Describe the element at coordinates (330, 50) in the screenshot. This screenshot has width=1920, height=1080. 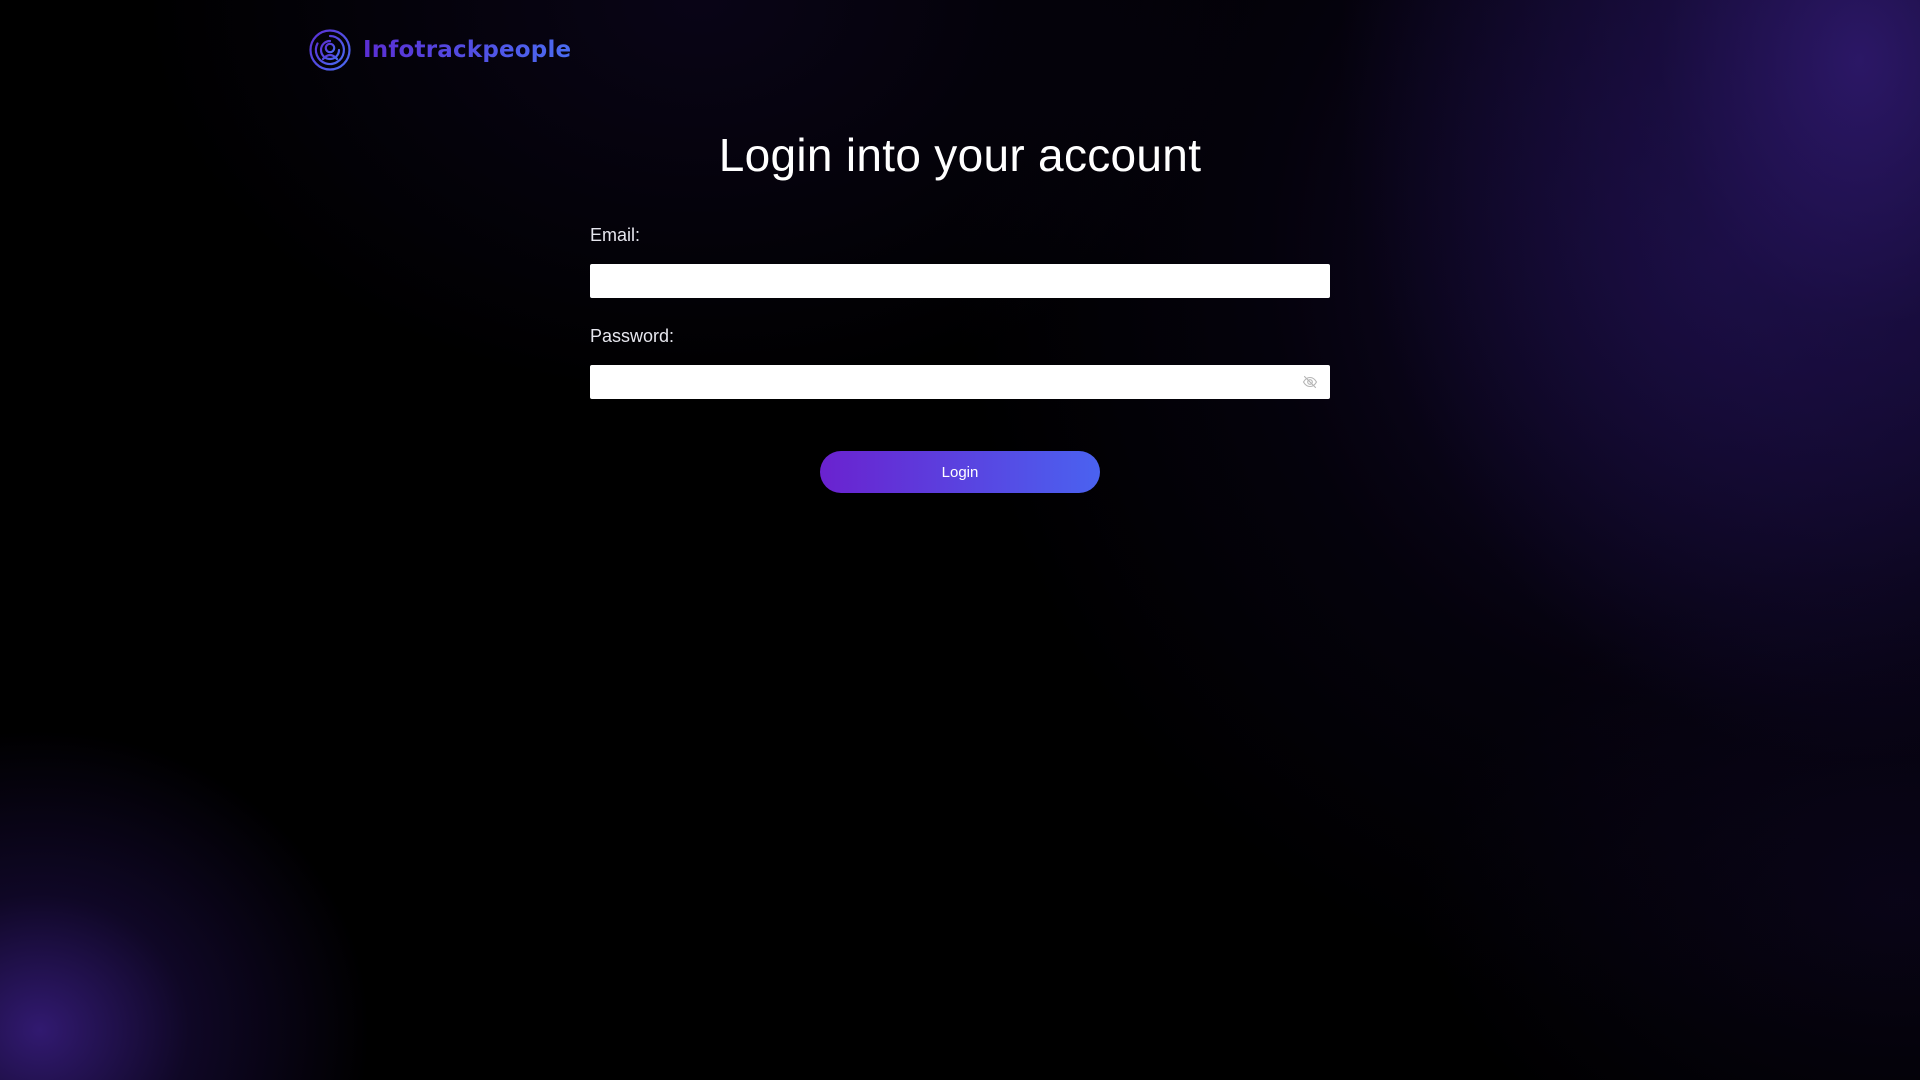
I see `brand-logo-icon` at that location.